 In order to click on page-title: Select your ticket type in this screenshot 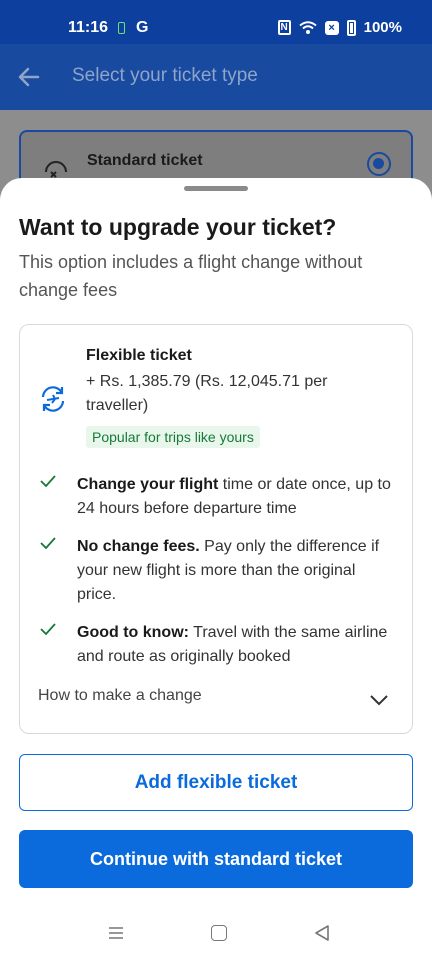, I will do `click(165, 75)`.